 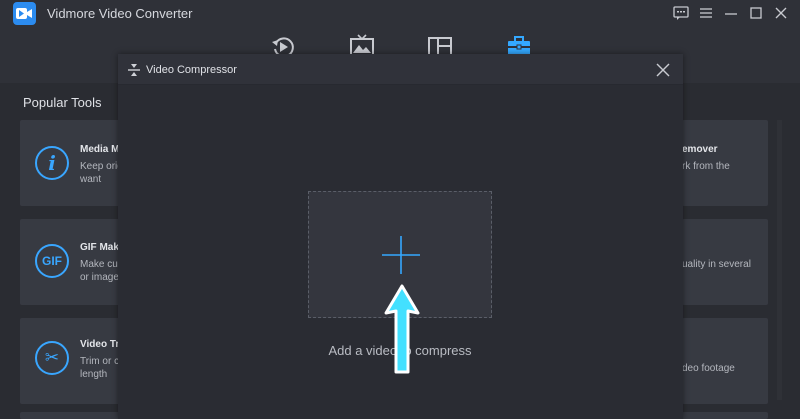 What do you see at coordinates (731, 13) in the screenshot?
I see `minimize-icon` at bounding box center [731, 13].